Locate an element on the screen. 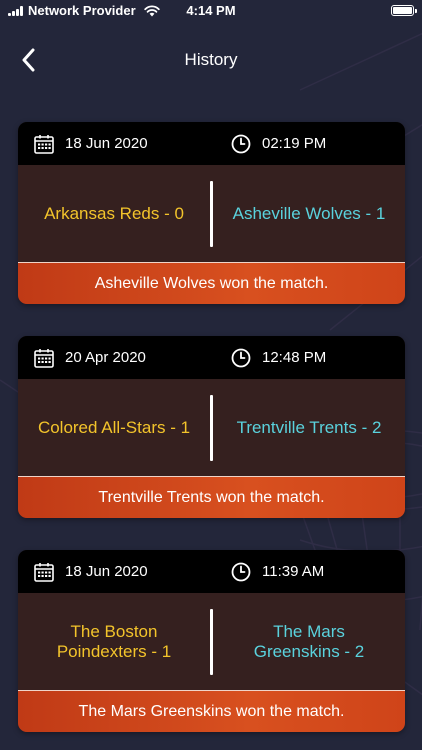 The height and width of the screenshot is (750, 422). status-time: 4:14 PM is located at coordinates (211, 10).